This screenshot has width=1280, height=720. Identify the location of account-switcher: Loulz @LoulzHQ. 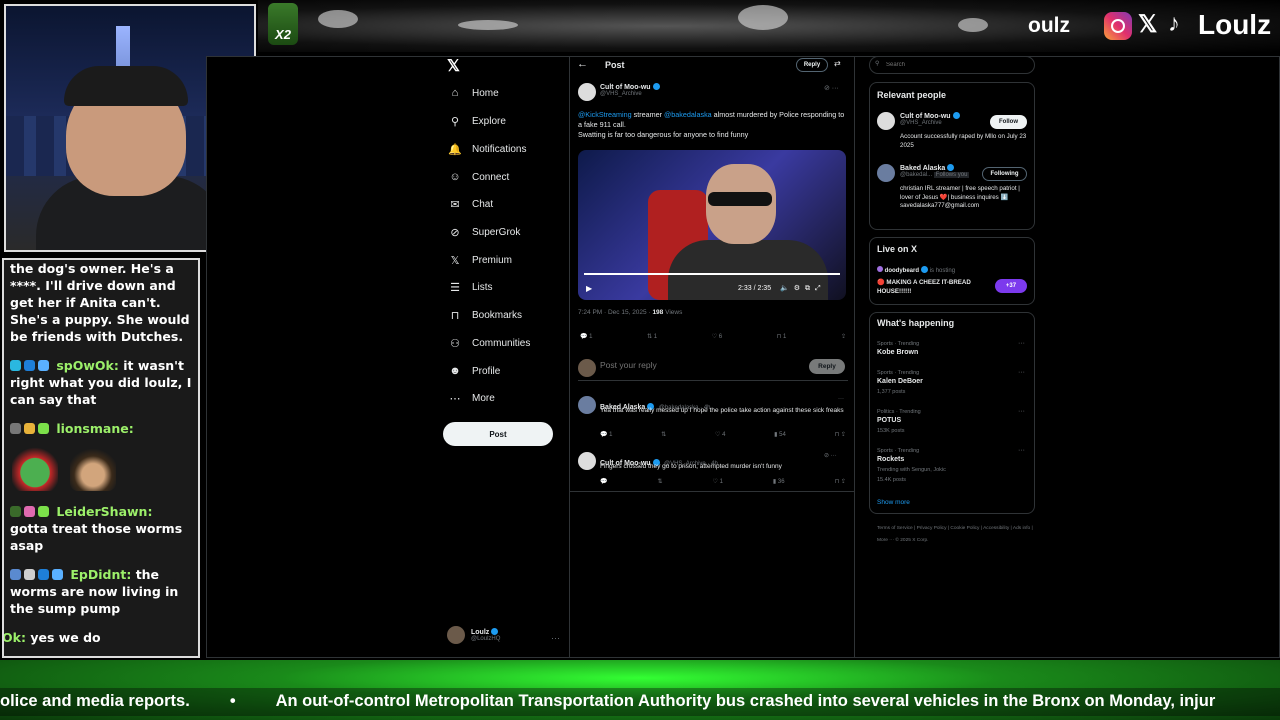
(473, 635).